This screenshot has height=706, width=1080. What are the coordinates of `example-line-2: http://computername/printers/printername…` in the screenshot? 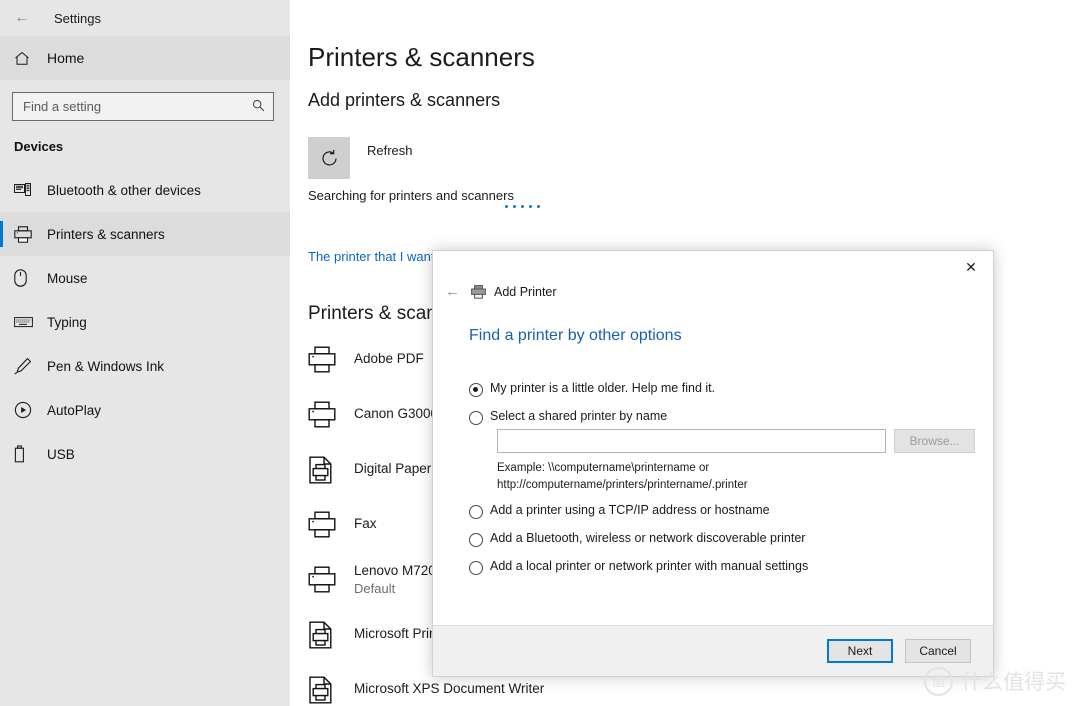 It's located at (622, 484).